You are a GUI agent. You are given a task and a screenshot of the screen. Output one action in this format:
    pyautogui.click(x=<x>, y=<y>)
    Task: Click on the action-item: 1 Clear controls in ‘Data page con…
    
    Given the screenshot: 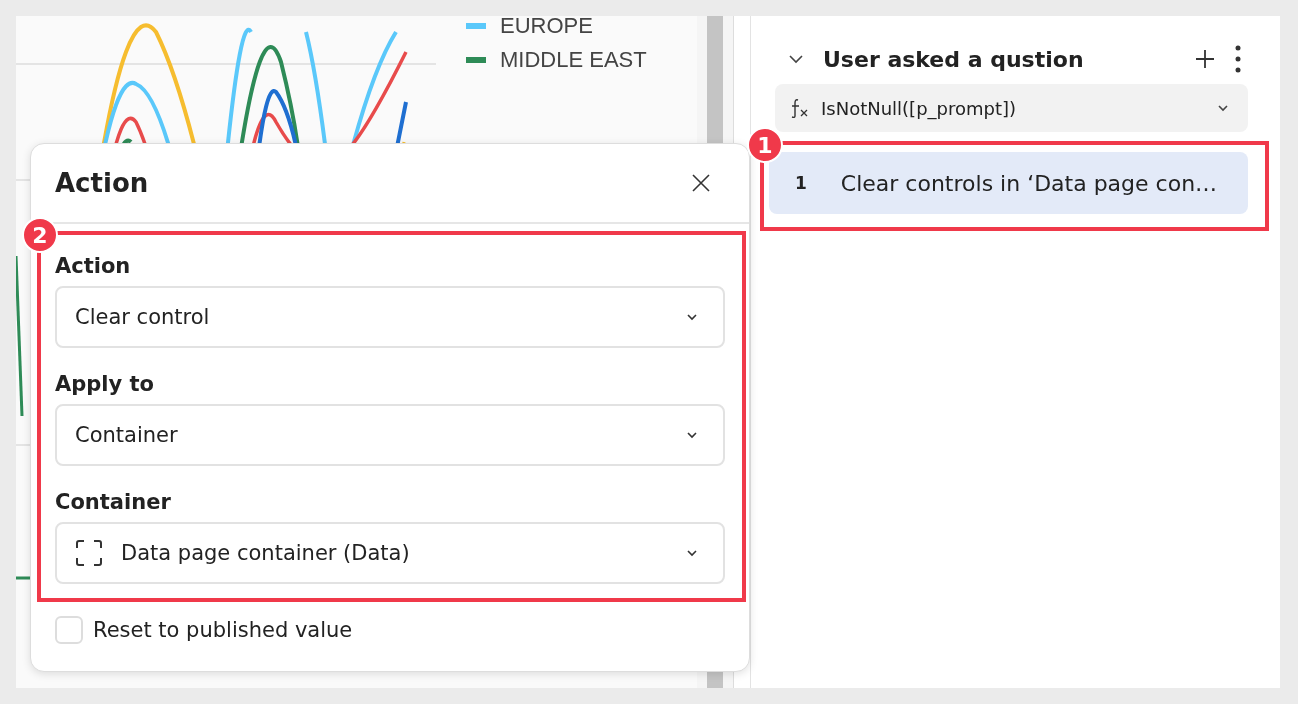 What is the action you would take?
    pyautogui.click(x=1008, y=183)
    